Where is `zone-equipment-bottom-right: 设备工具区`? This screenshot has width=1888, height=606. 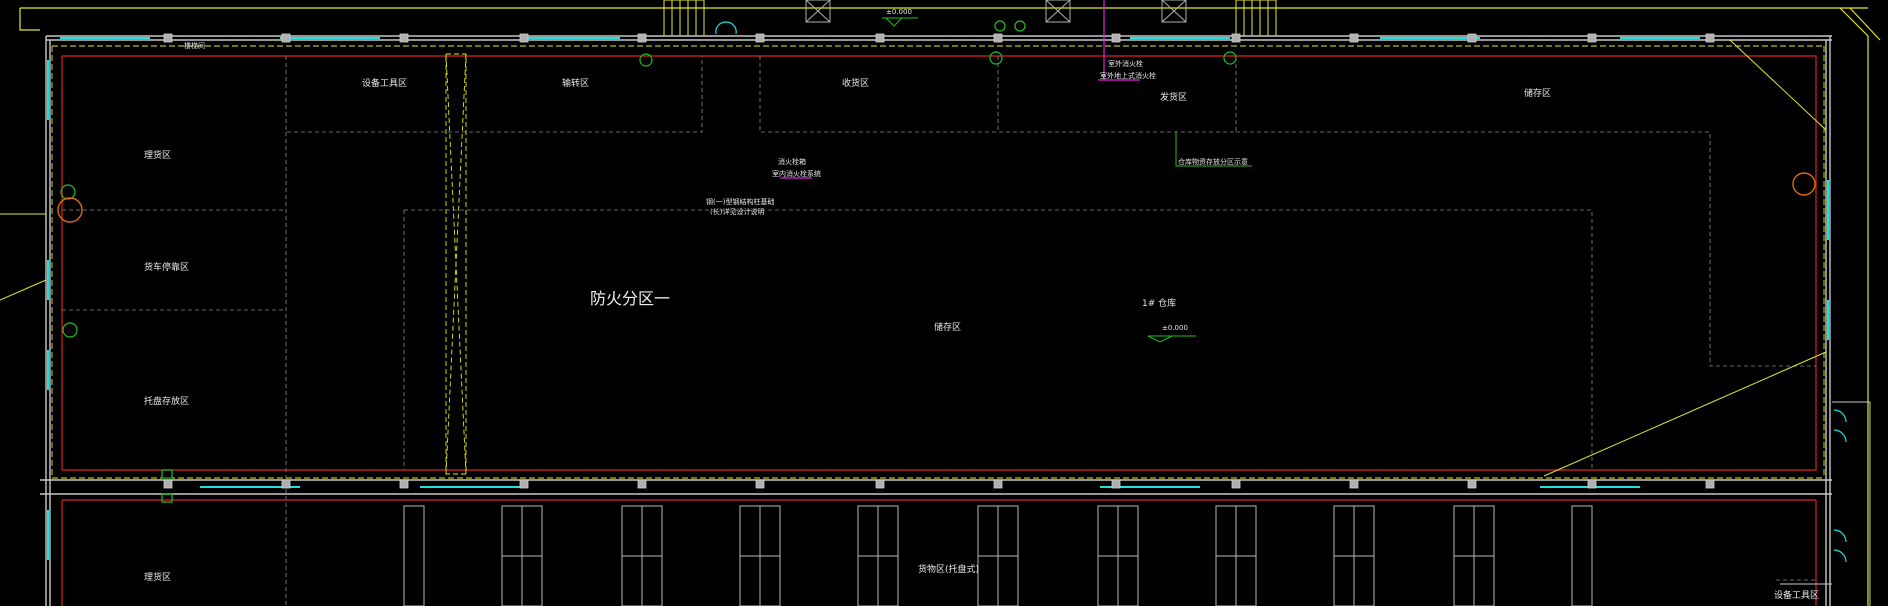 zone-equipment-bottom-right: 设备工具区 is located at coordinates (1796, 595).